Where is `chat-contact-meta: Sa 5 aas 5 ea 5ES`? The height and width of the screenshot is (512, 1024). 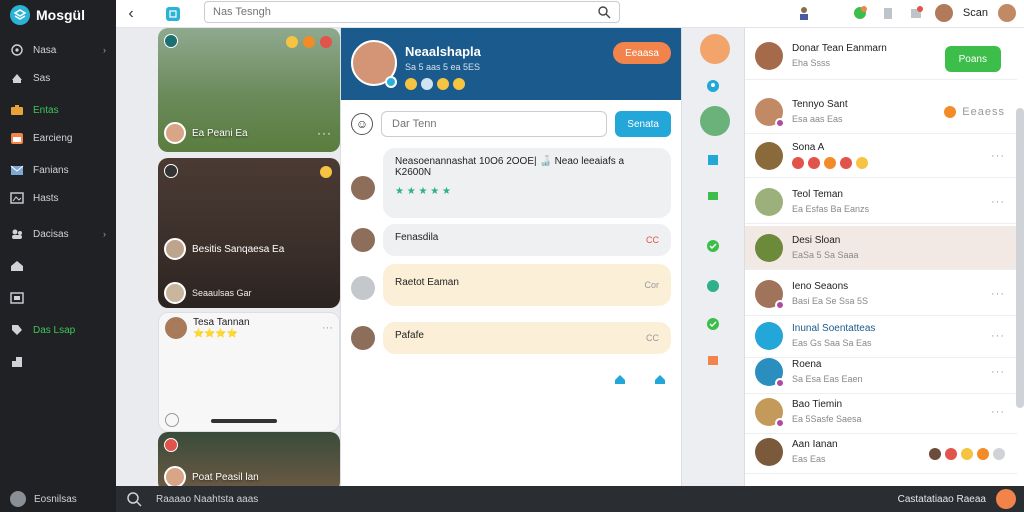
chat-contact-meta: Sa 5 aas 5 ea 5ES is located at coordinates (443, 67).